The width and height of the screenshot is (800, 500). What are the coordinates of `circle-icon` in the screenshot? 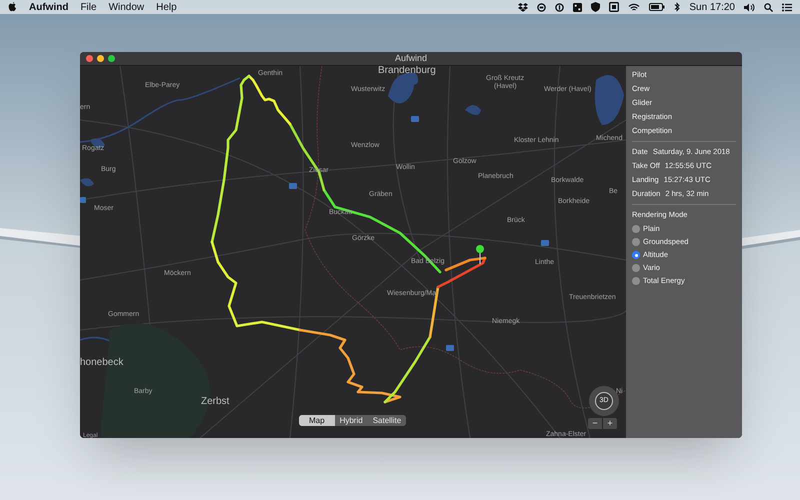 It's located at (541, 7).